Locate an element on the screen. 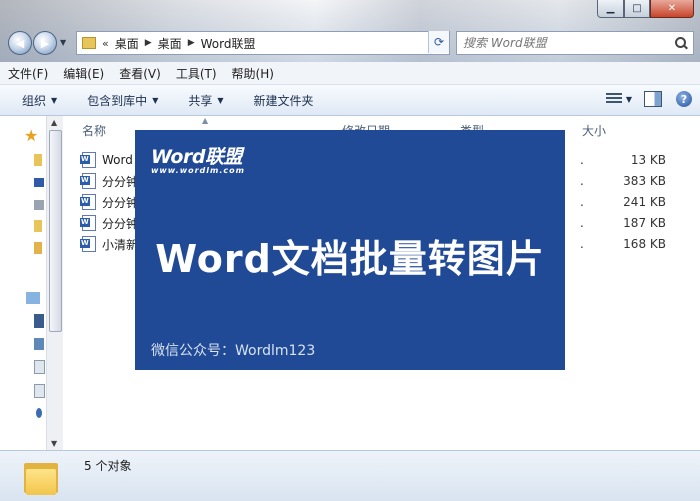 The height and width of the screenshot is (501, 700). back-arrow-icon: ◀ is located at coordinates (20, 43).